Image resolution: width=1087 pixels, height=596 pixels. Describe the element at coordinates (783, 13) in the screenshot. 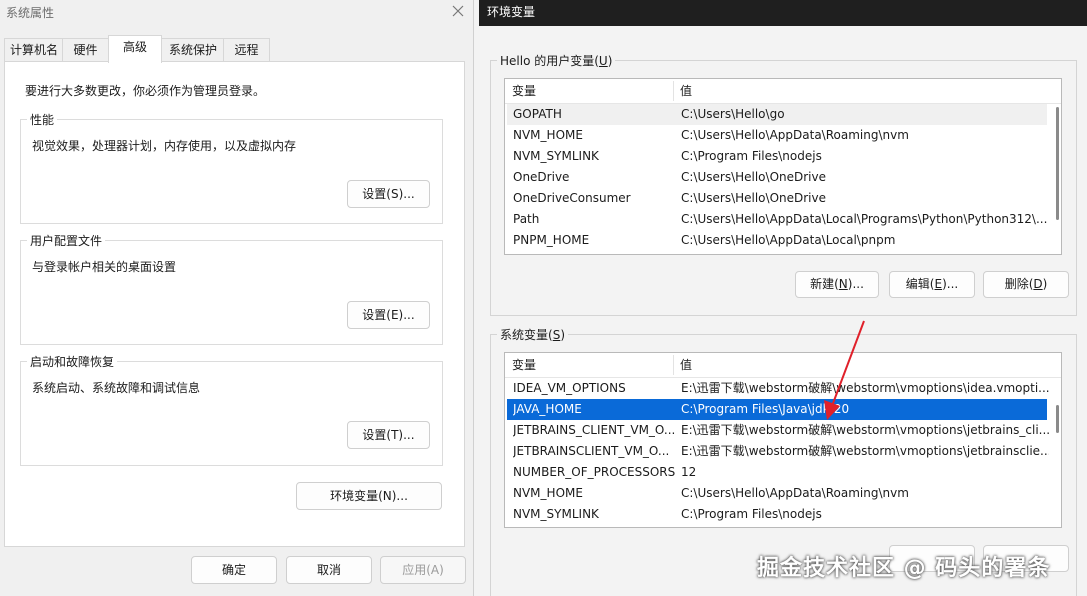

I see `title-bar: 环境变量` at that location.